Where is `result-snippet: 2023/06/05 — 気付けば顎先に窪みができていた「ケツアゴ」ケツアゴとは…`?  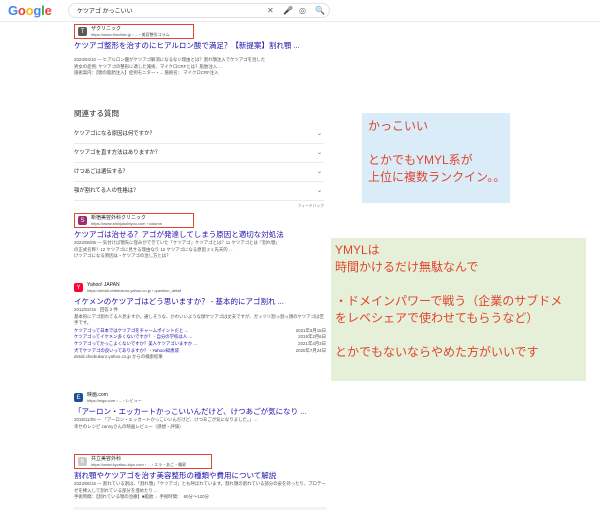 result-snippet: 2023/06/05 — 気付けば顎先に窪みができていた「ケツアゴ」ケツアゴとは… is located at coordinates (177, 242).